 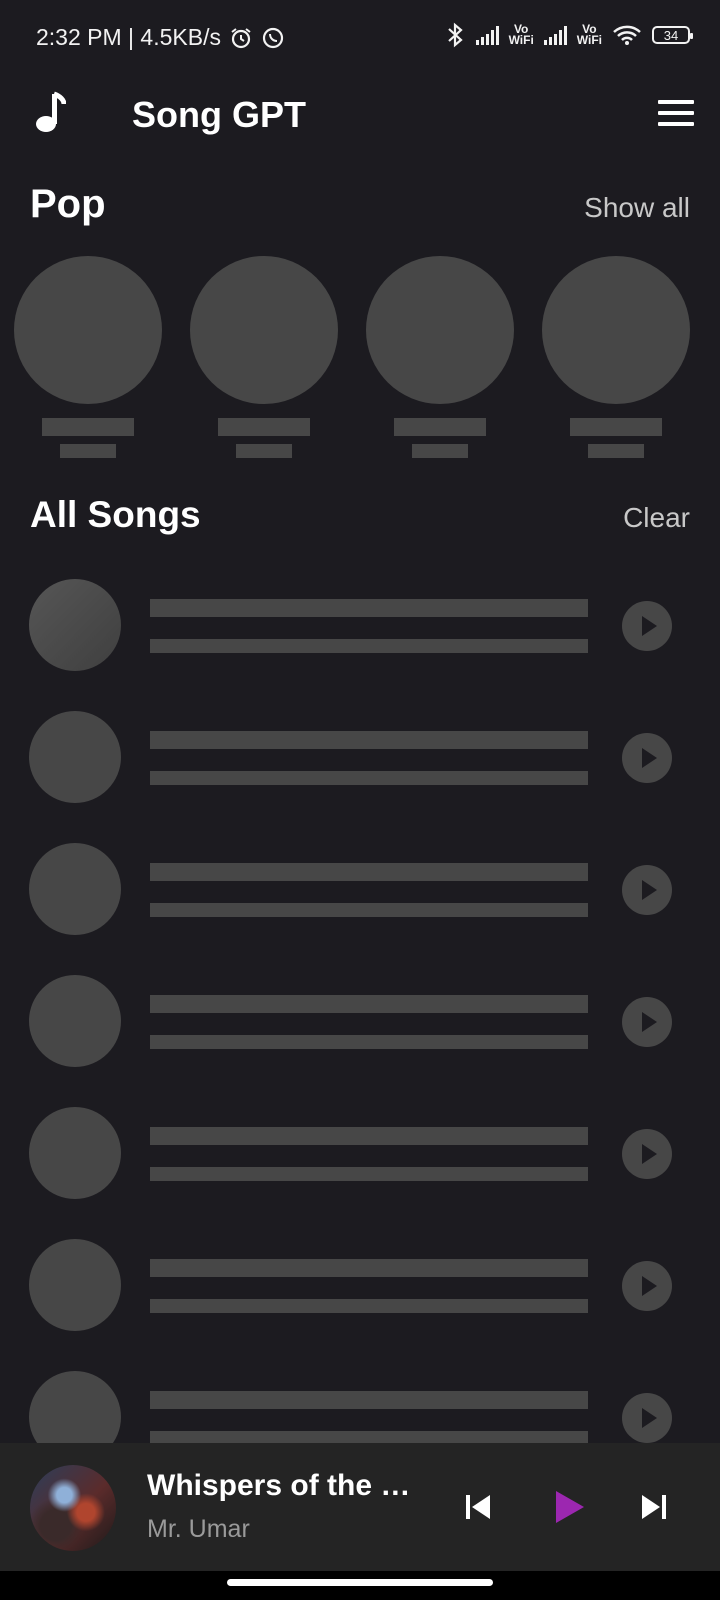 I want to click on bluetooth-icon, so click(x=455, y=35).